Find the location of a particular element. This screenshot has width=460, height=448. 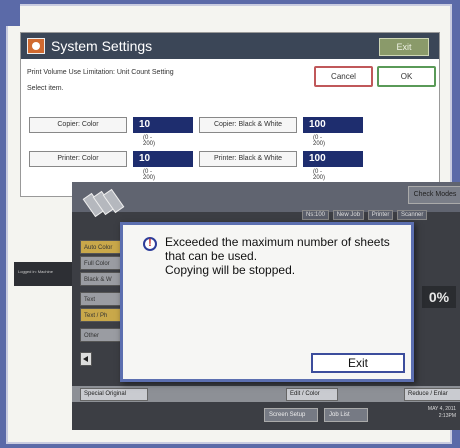

dialog-message-line3: Copying will be stopped. is located at coordinates (230, 270).